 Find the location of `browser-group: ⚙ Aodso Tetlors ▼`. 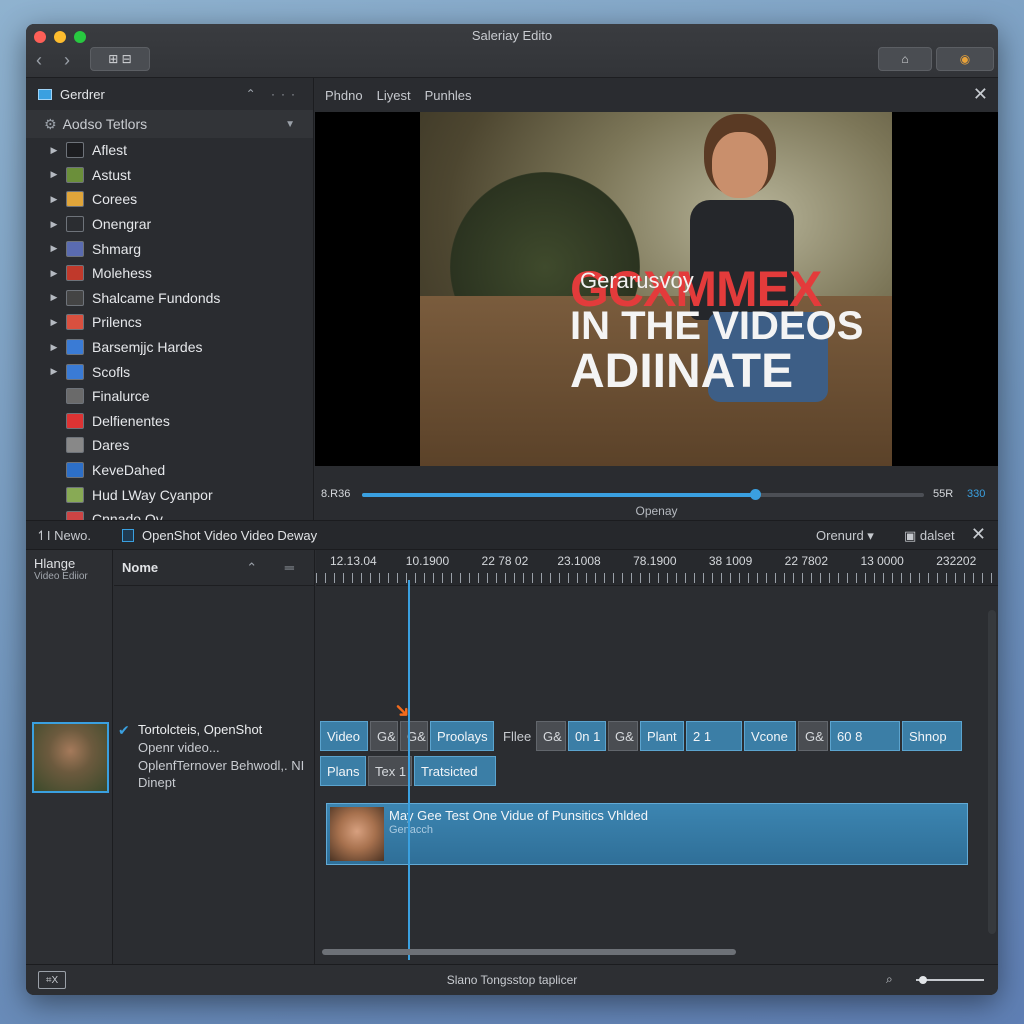

browser-group: ⚙ Aodso Tetlors ▼ is located at coordinates (169, 124).